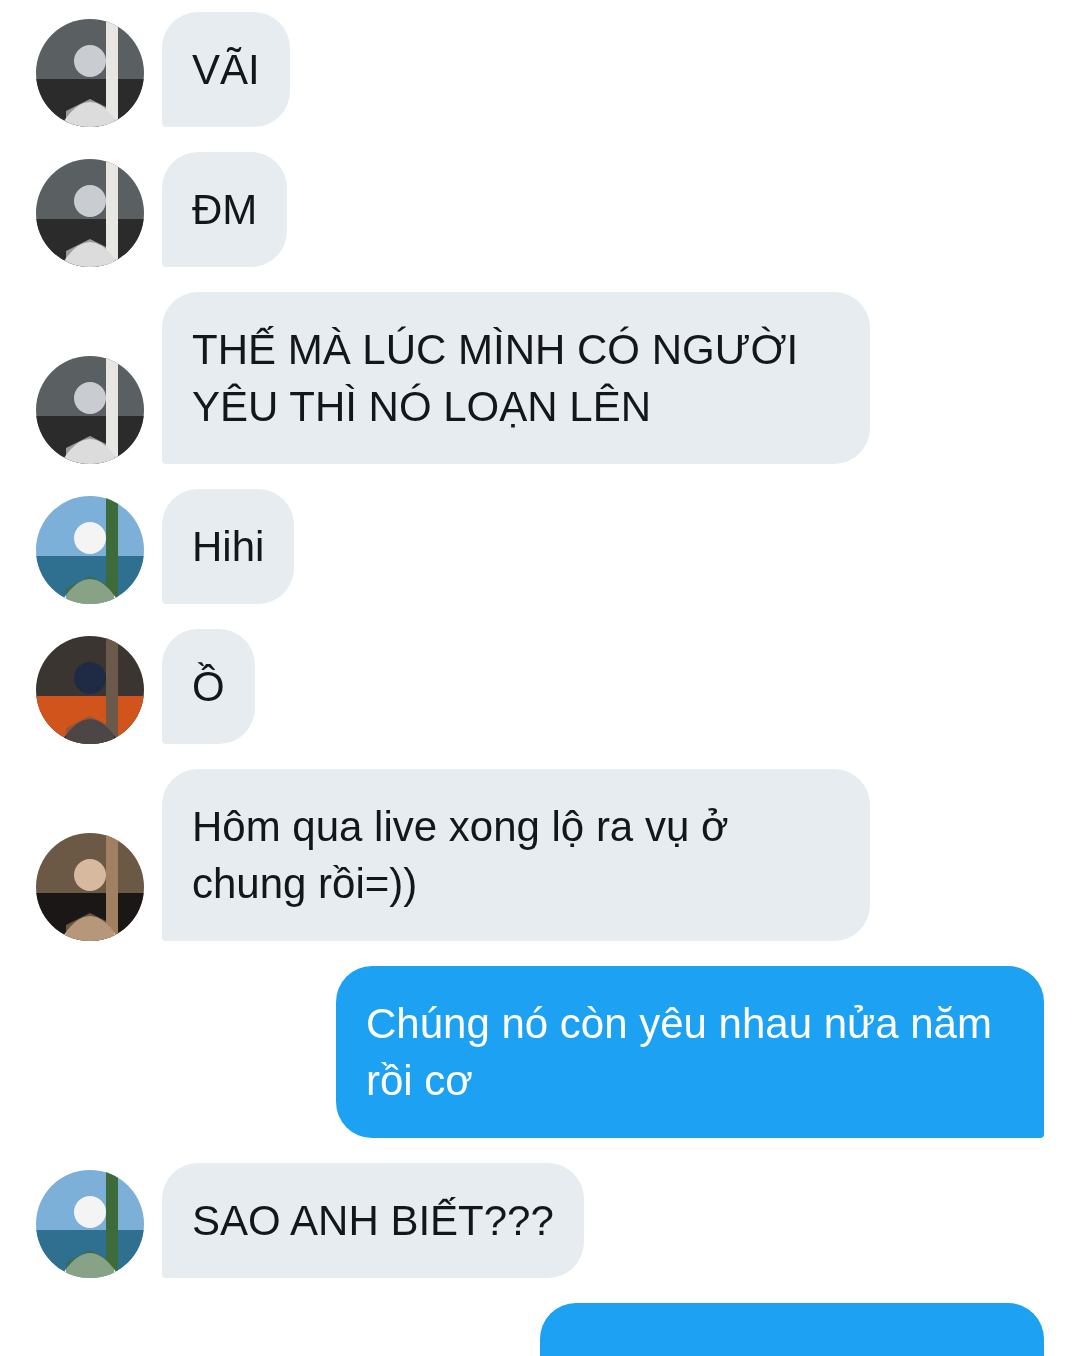  I want to click on message-bubble: THẾ MÀ LÚC MÌNH CÓ NGƯỜI YÊU THÌ NÓ LOẠN LÊN, so click(516, 378).